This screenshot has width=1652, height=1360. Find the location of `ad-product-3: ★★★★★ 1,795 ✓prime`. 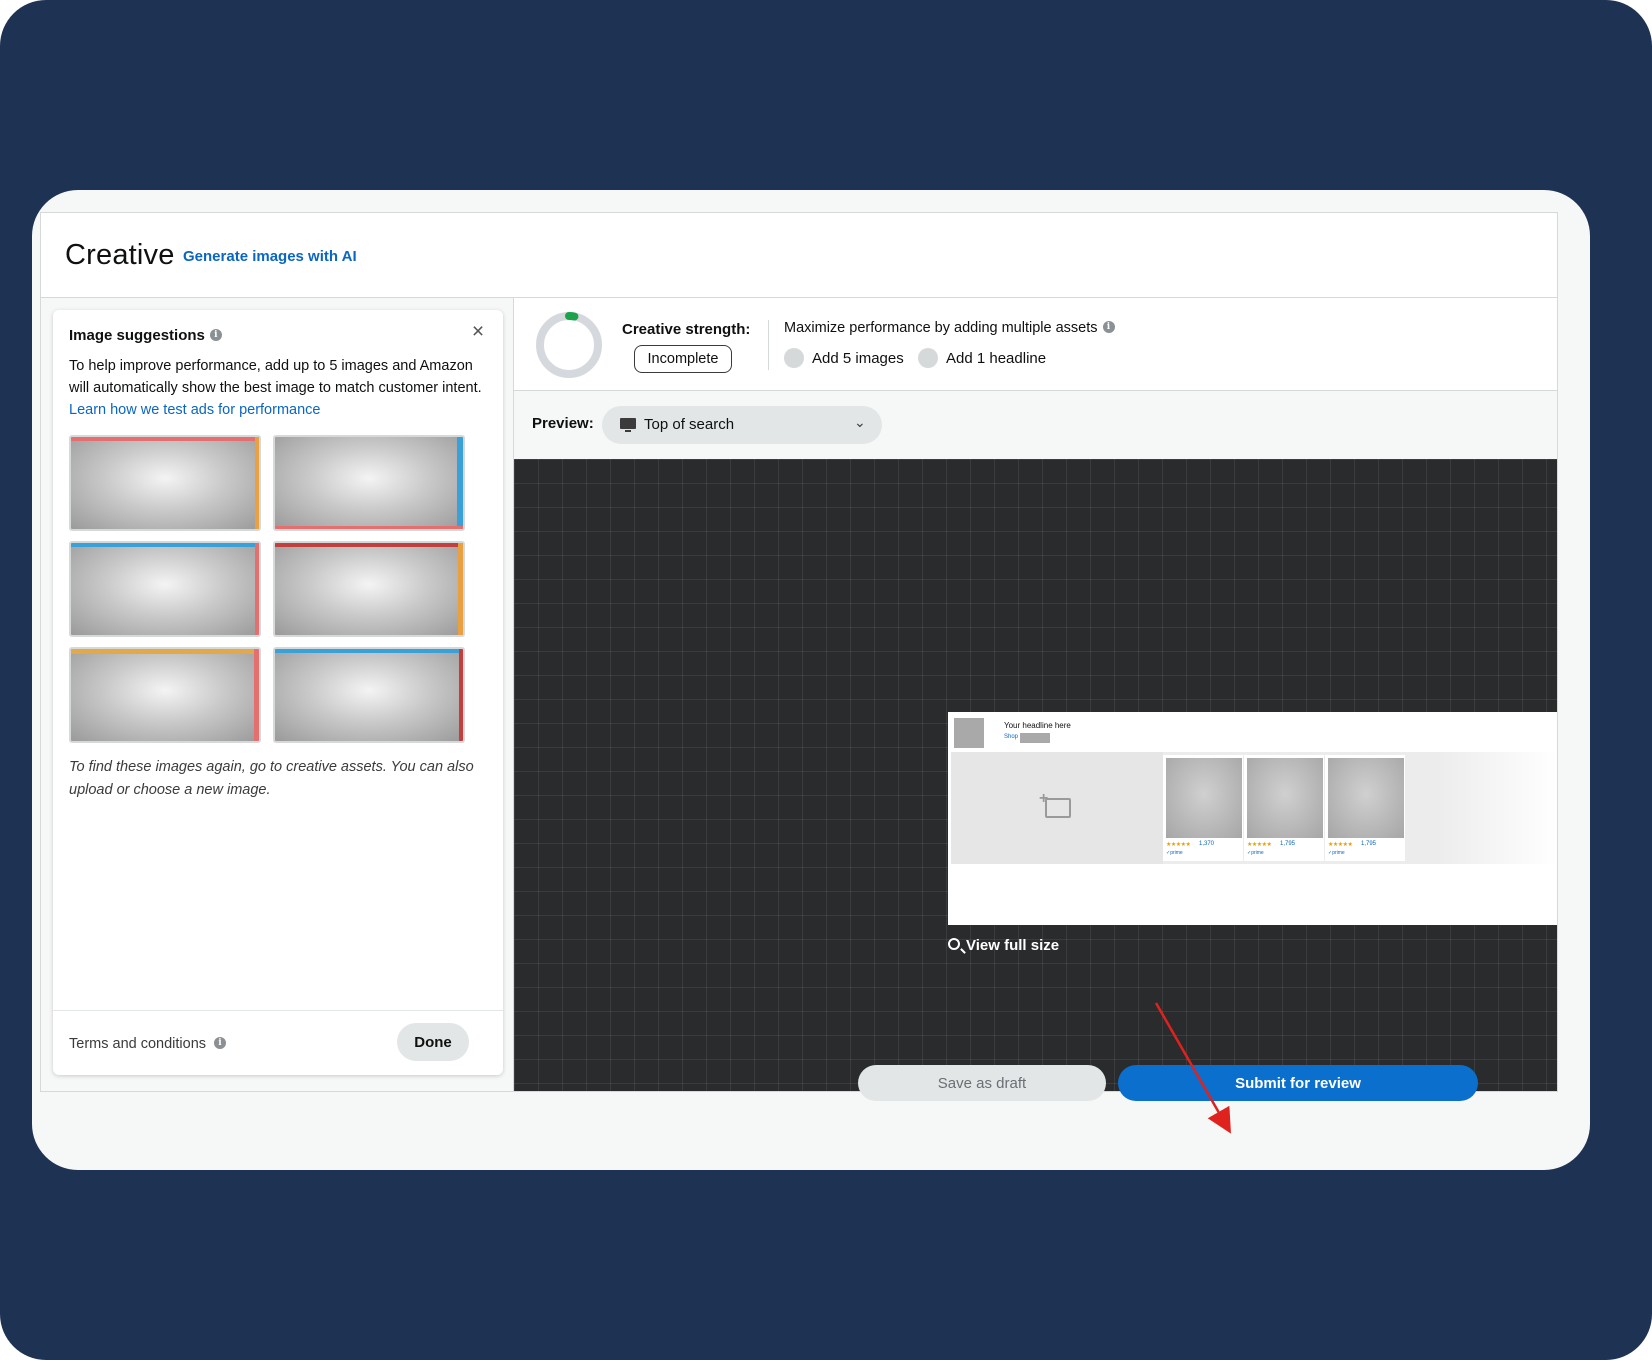

ad-product-3: ★★★★★ 1,795 ✓prime is located at coordinates (1365, 808).